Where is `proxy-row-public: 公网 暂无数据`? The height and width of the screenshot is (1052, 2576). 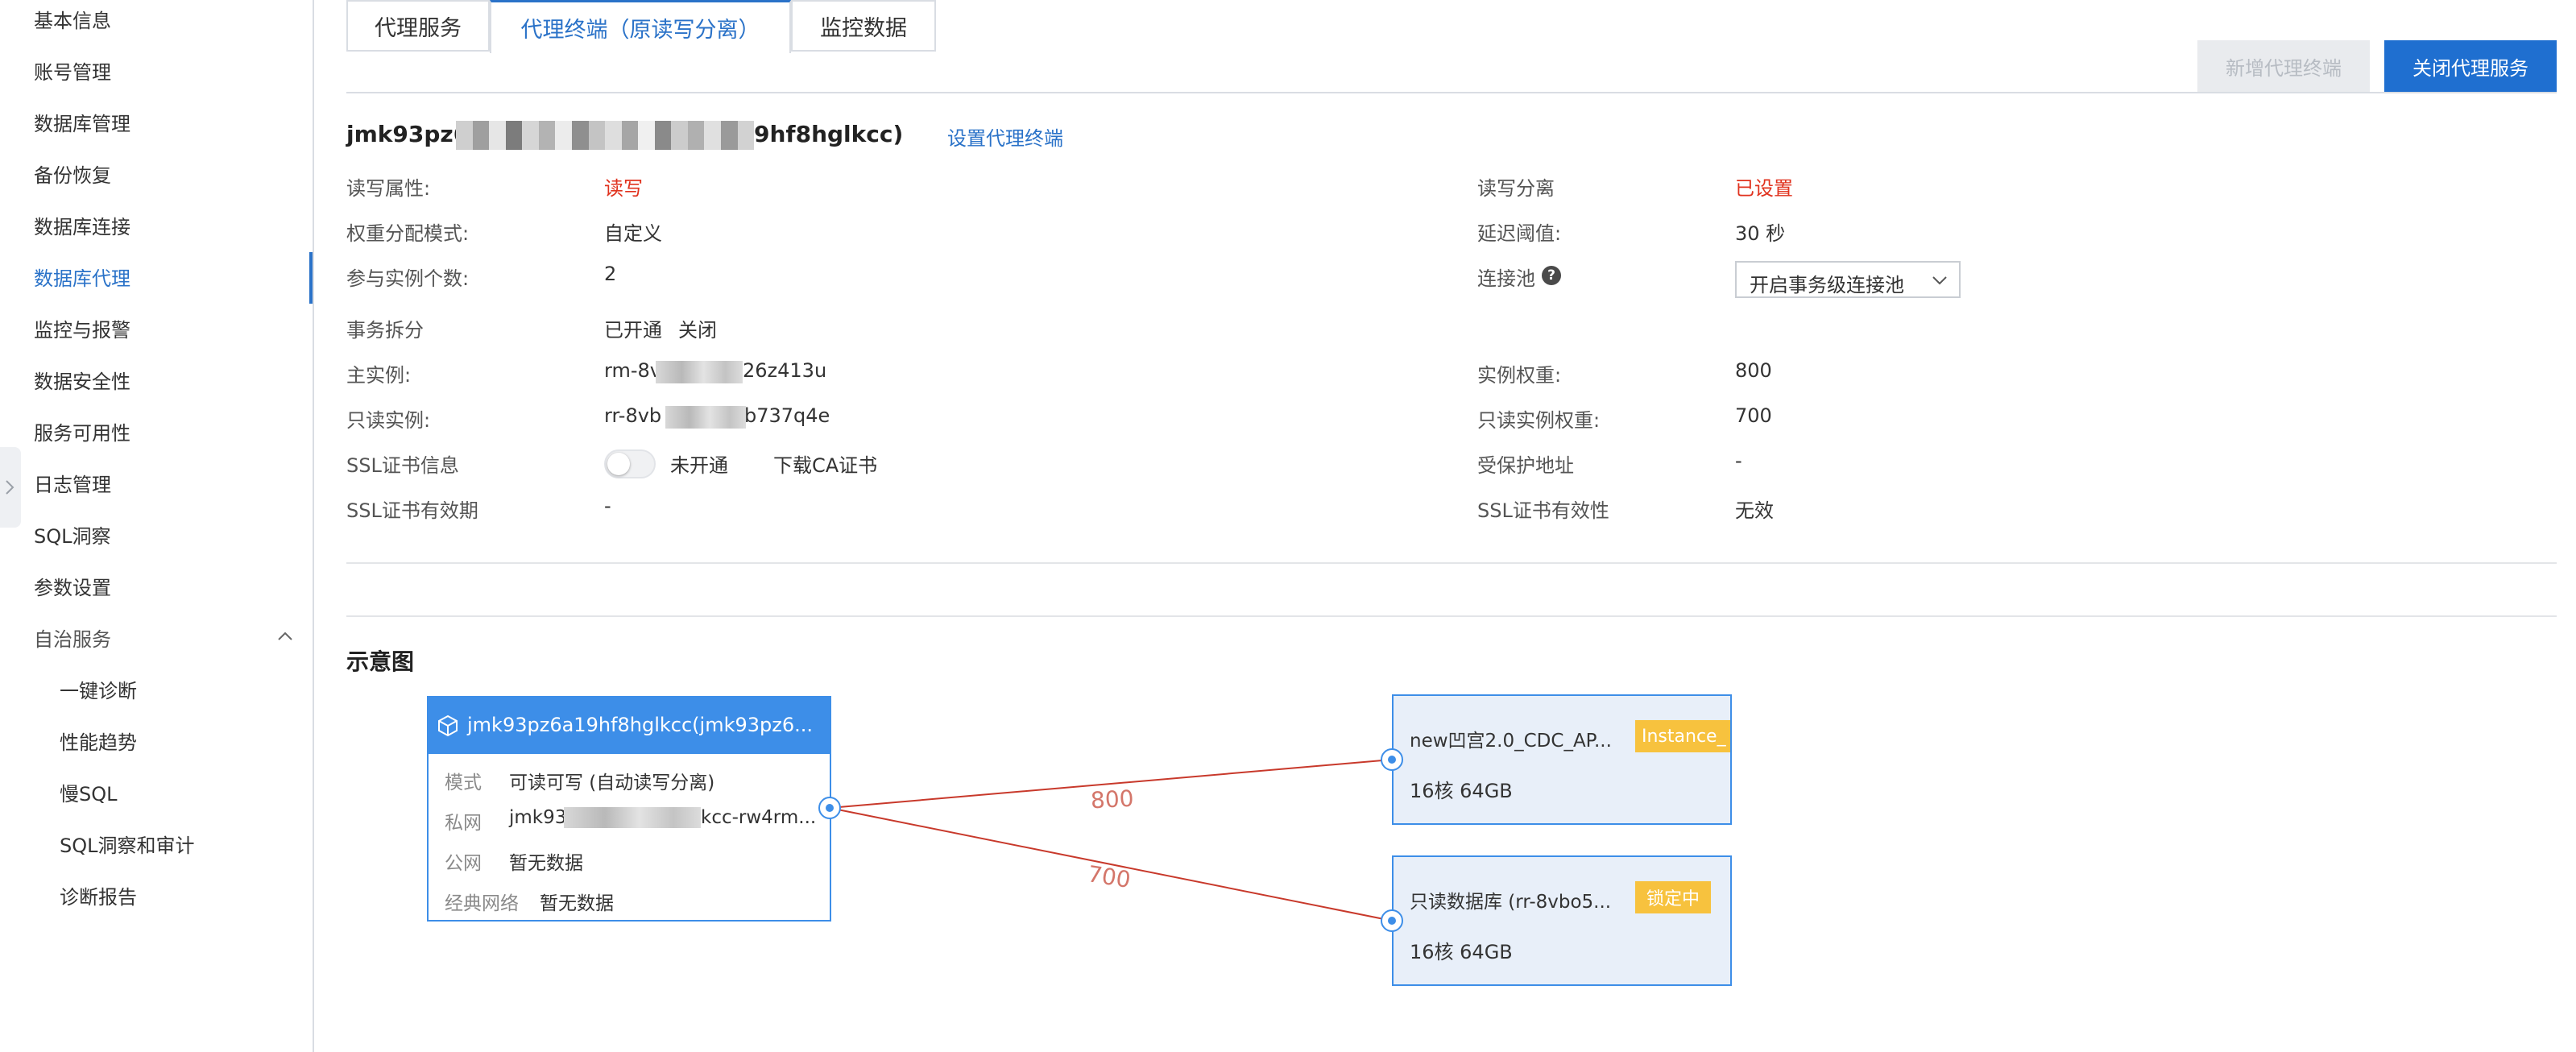
proxy-row-public: 公网 暂无数据 is located at coordinates (514, 861).